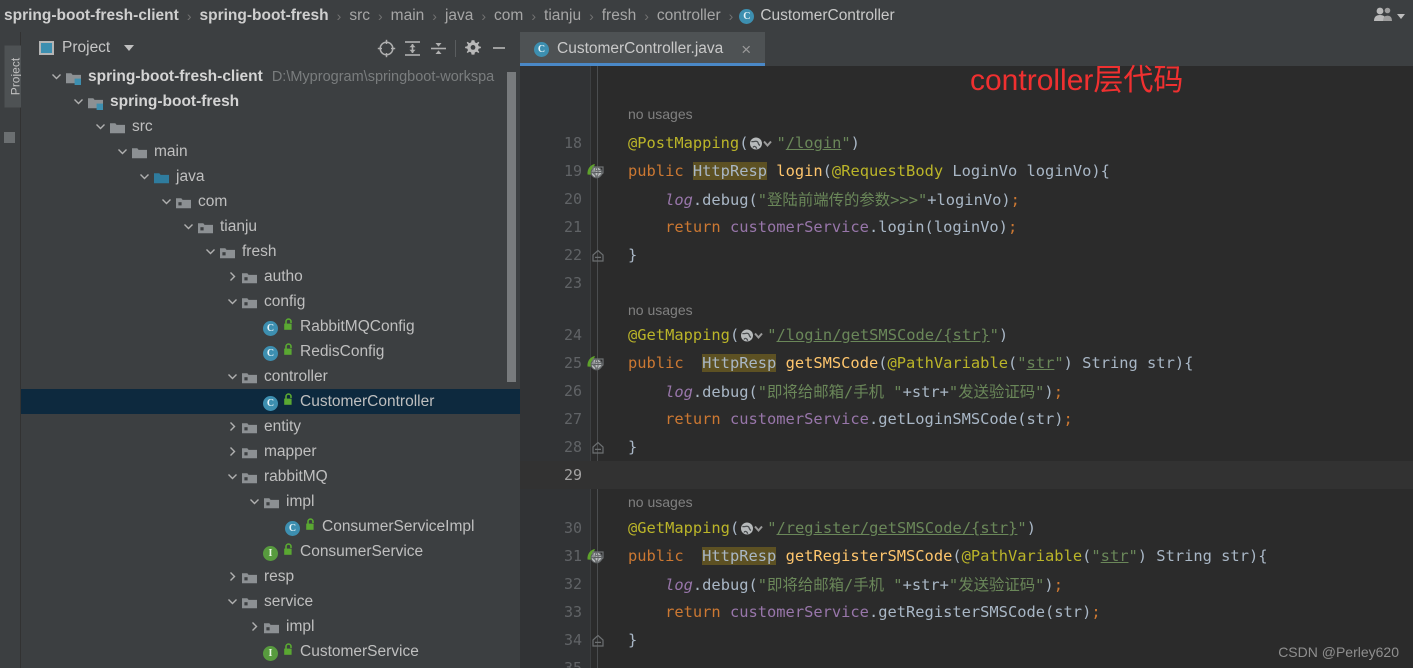  I want to click on code-line: 32 log.debug("即将给邮箱/手机 "+str+"发送验证码");, so click(966, 584).